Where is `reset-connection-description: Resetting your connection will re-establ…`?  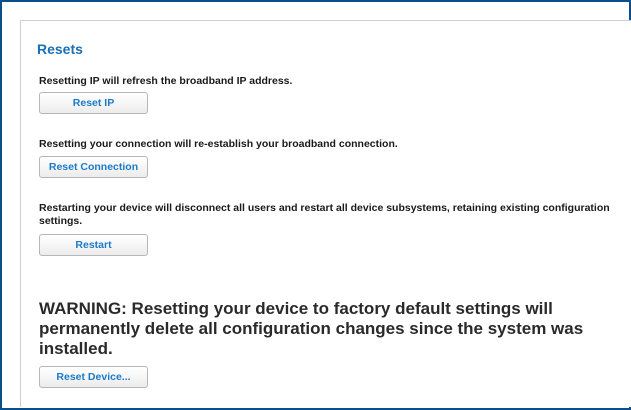
reset-connection-description: Resetting your connection will re-establ… is located at coordinates (218, 144).